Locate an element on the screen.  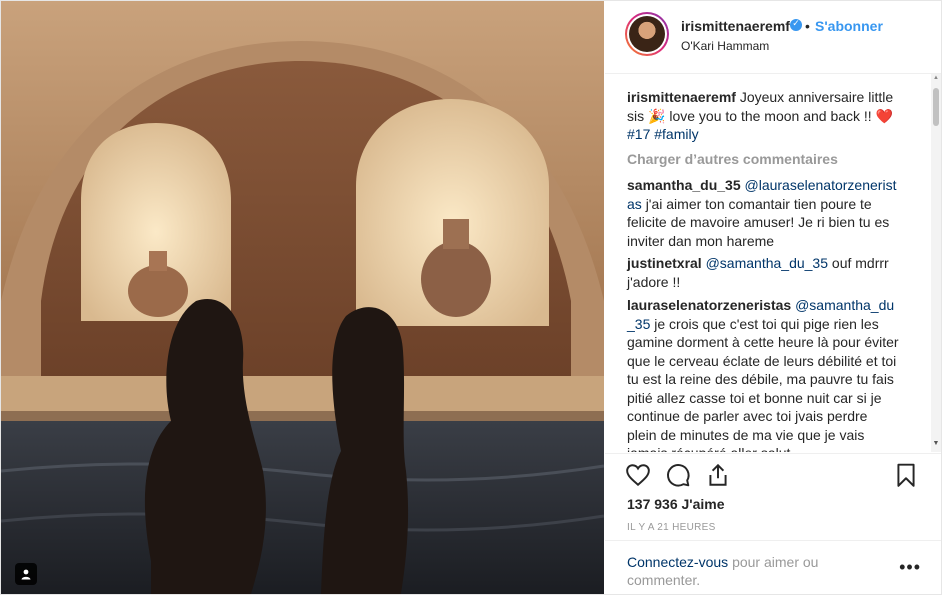
caption-username: irismittenaeremf is located at coordinates (681, 97).